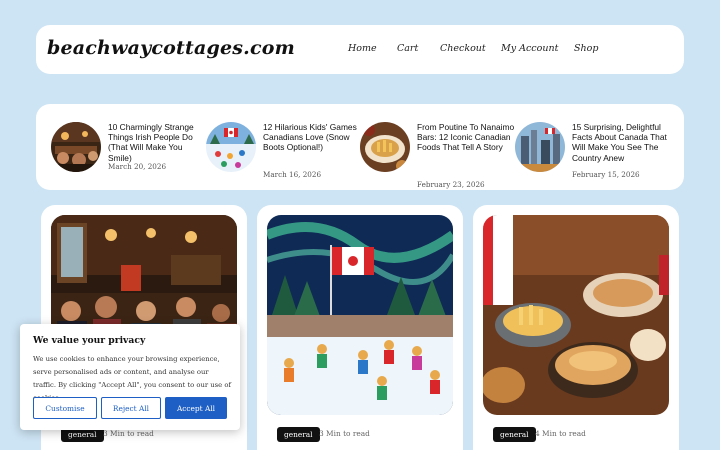 This screenshot has height=450, width=720. Describe the element at coordinates (231, 147) in the screenshot. I see `kids-winter-thumbnail` at that location.